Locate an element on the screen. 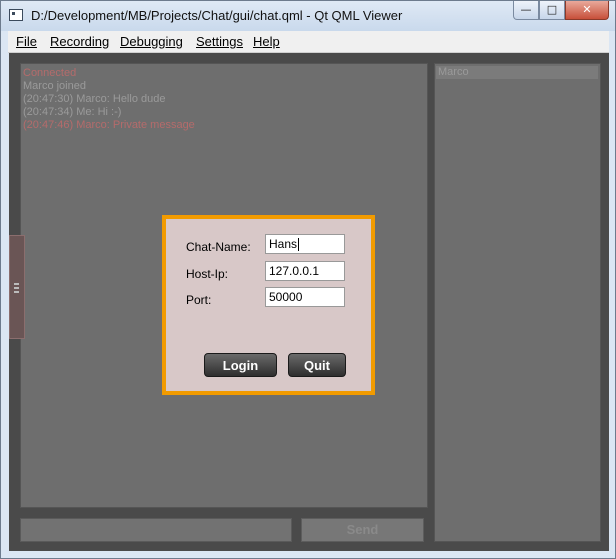 The height and width of the screenshot is (559, 616). menu-settings: Settings is located at coordinates (219, 41).